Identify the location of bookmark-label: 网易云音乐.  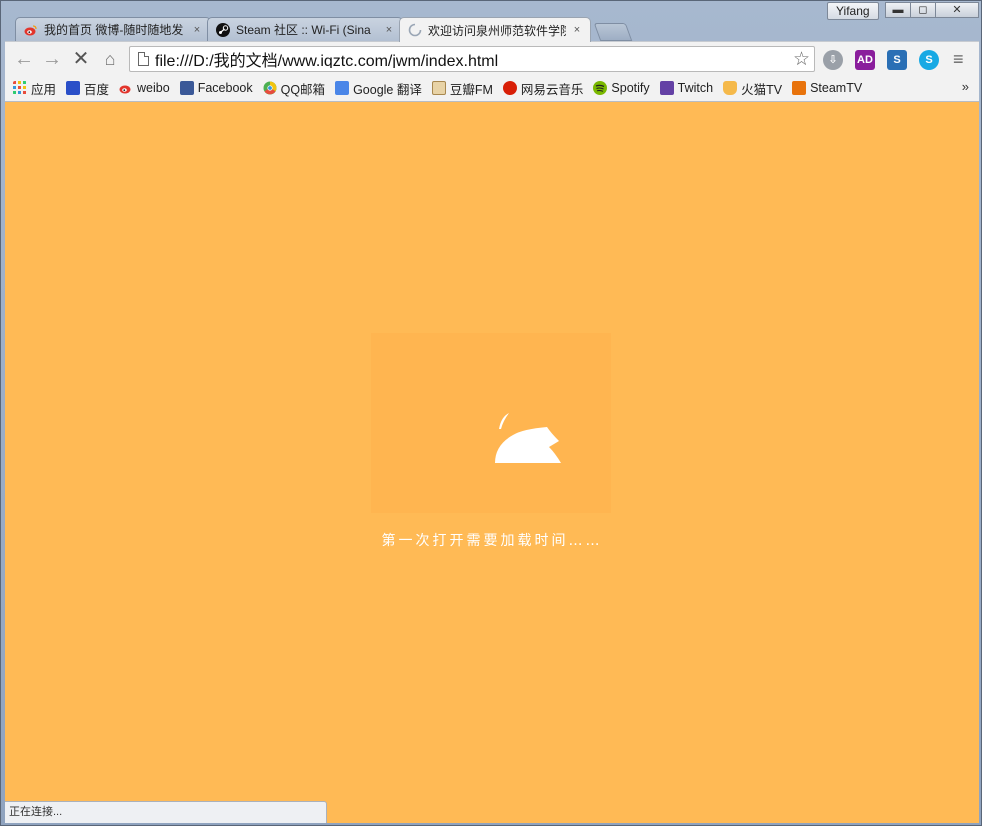
(552, 89).